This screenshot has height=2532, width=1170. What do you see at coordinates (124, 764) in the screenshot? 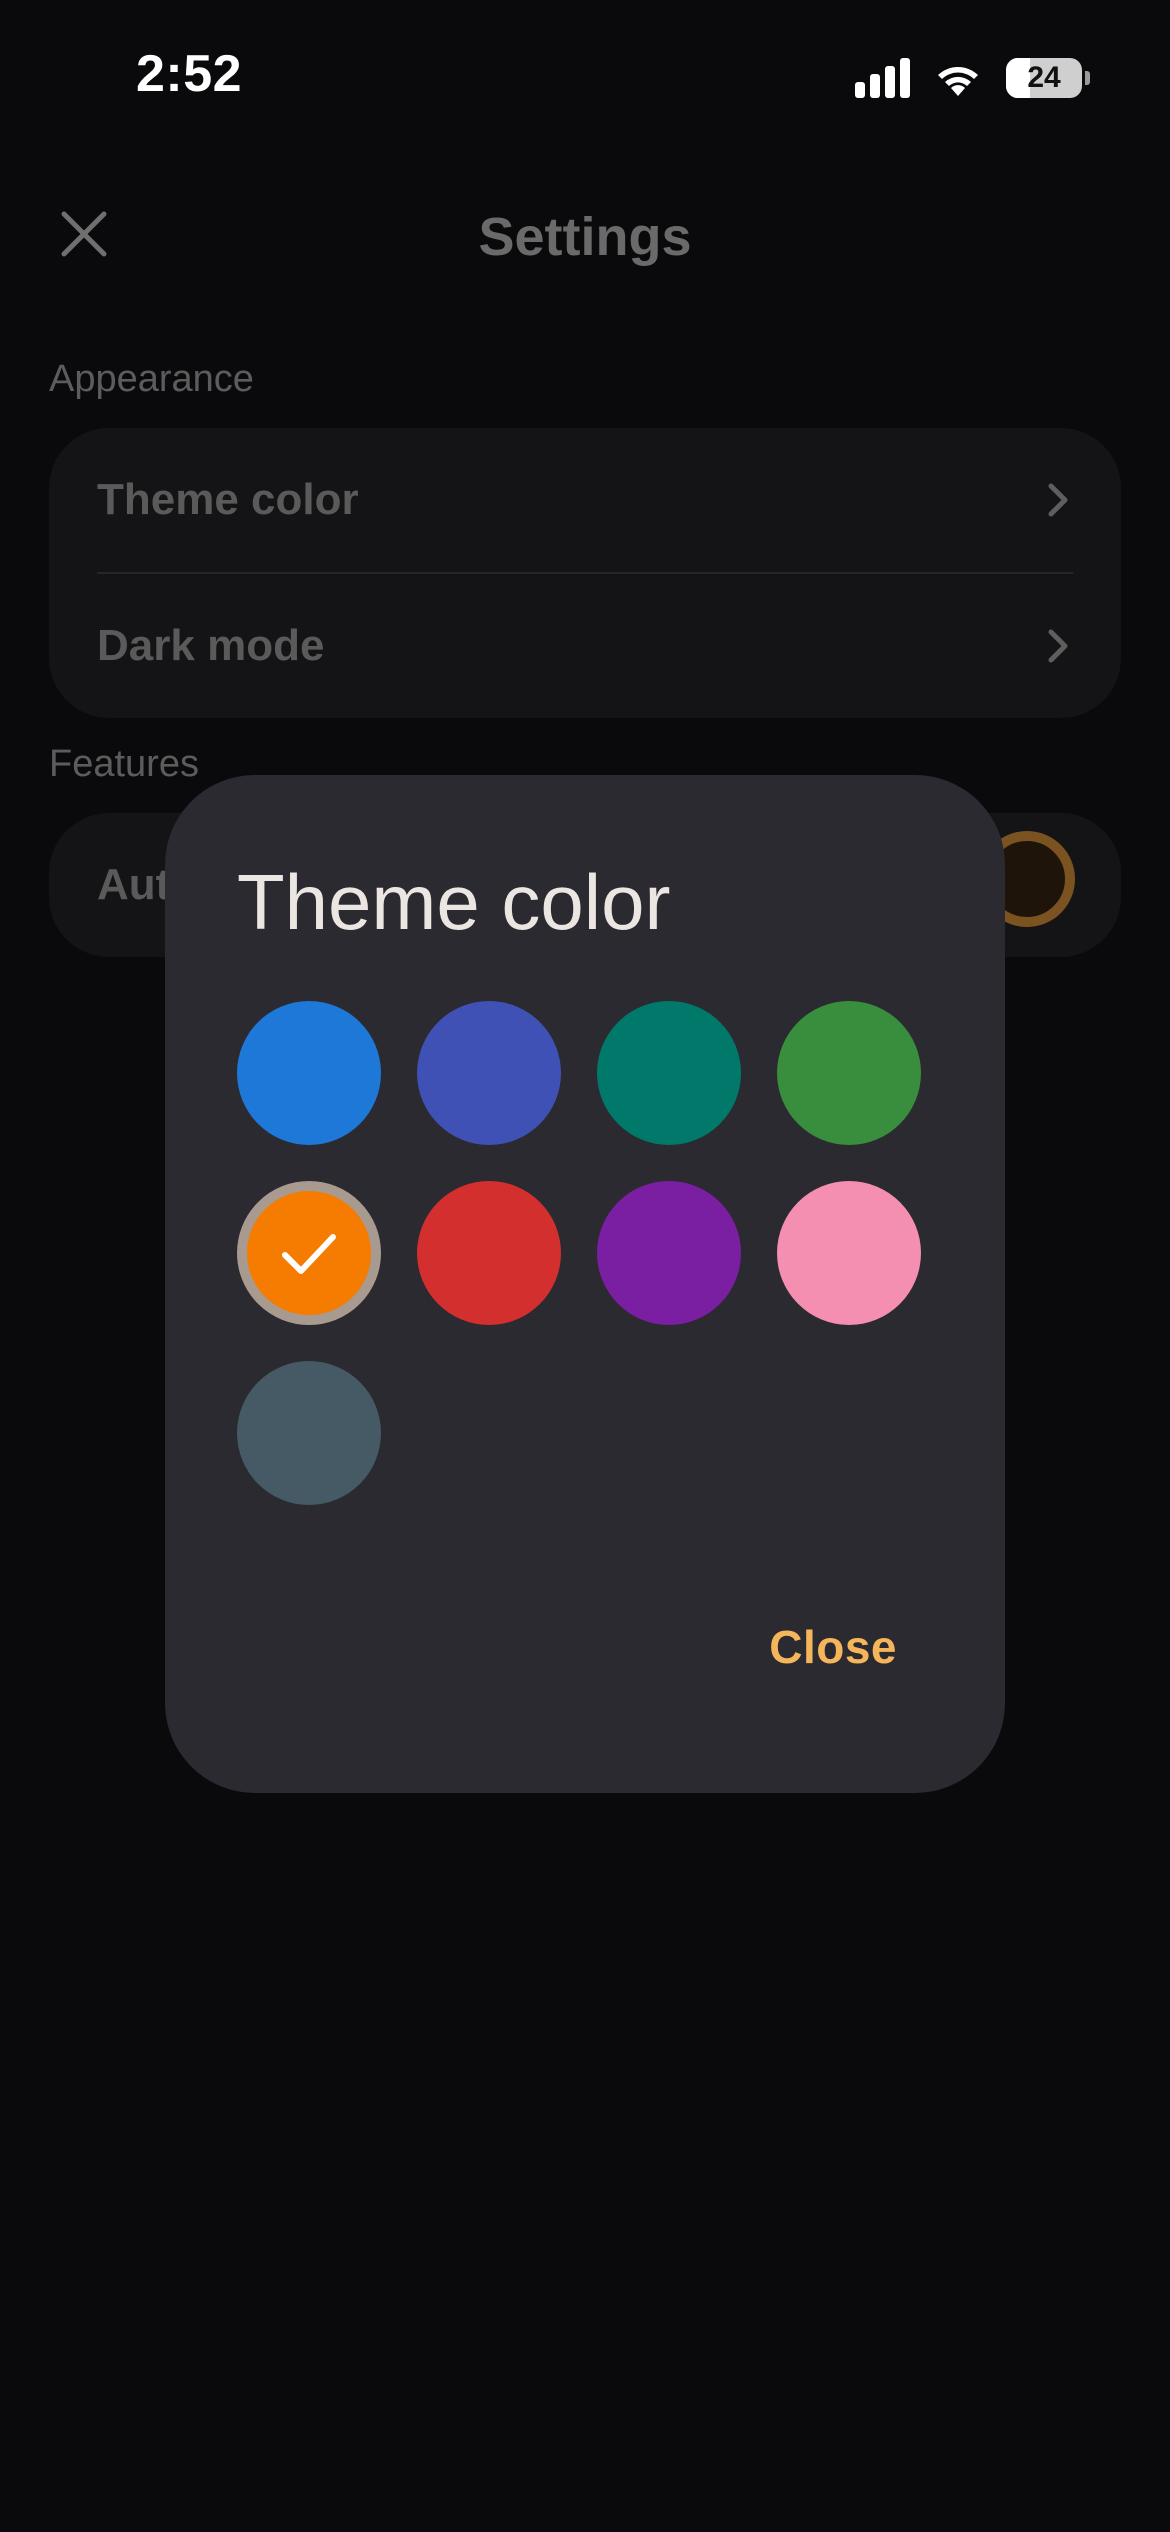
I see `section-label-features: Features` at bounding box center [124, 764].